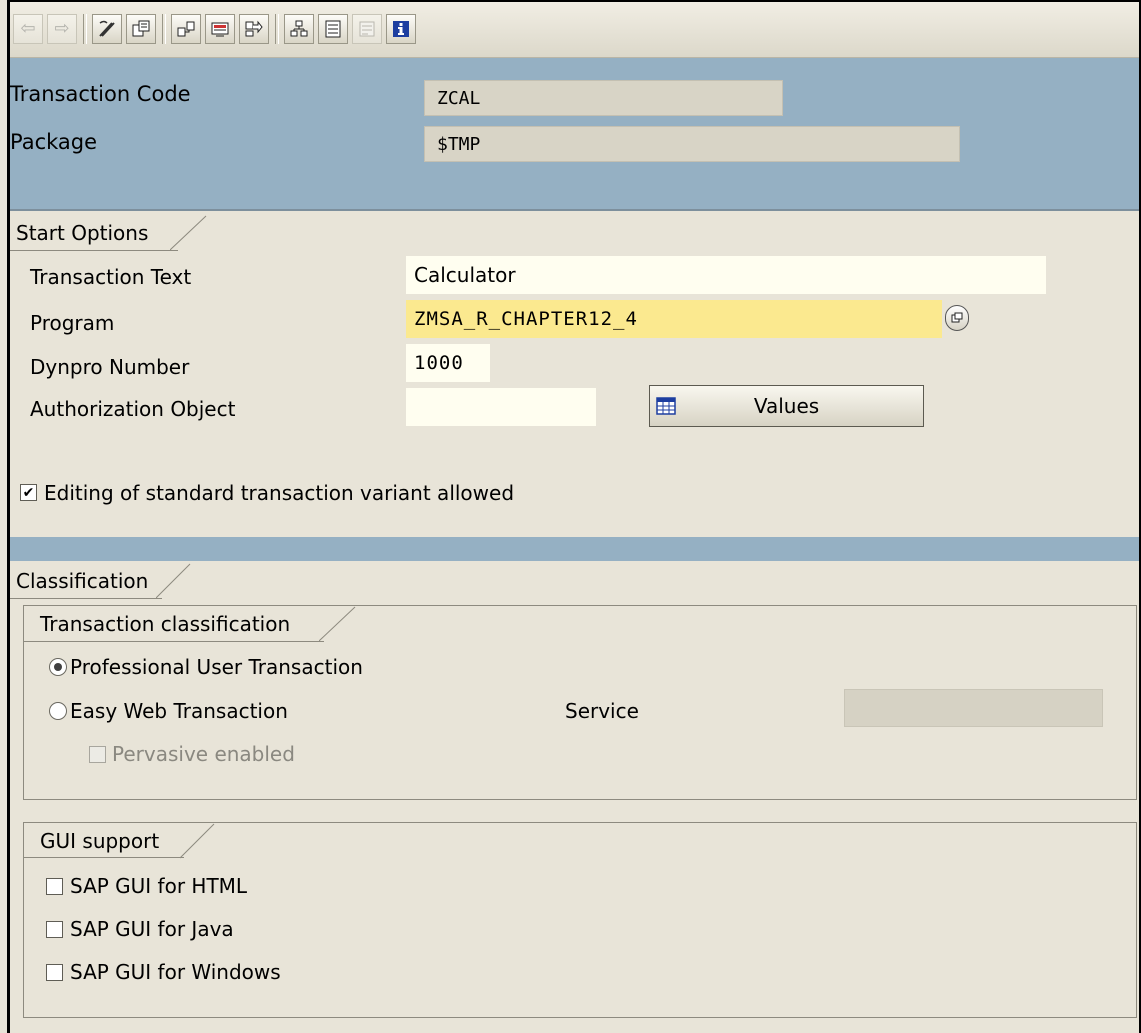  What do you see at coordinates (299, 29) in the screenshot?
I see `hierarchy-icon` at bounding box center [299, 29].